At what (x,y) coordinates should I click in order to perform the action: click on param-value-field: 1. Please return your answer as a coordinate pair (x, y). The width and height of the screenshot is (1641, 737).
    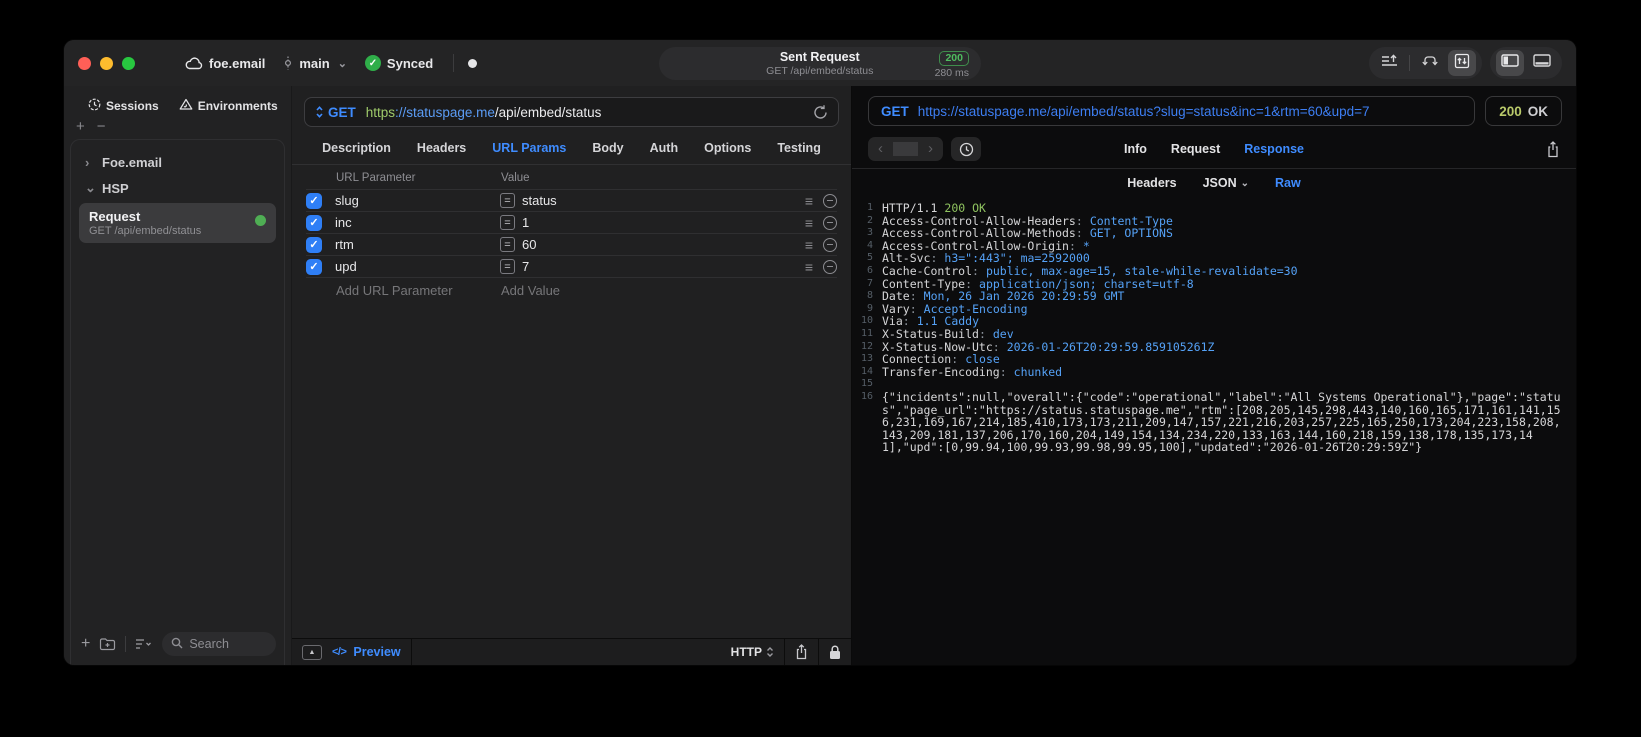
    Looking at the image, I should click on (525, 222).